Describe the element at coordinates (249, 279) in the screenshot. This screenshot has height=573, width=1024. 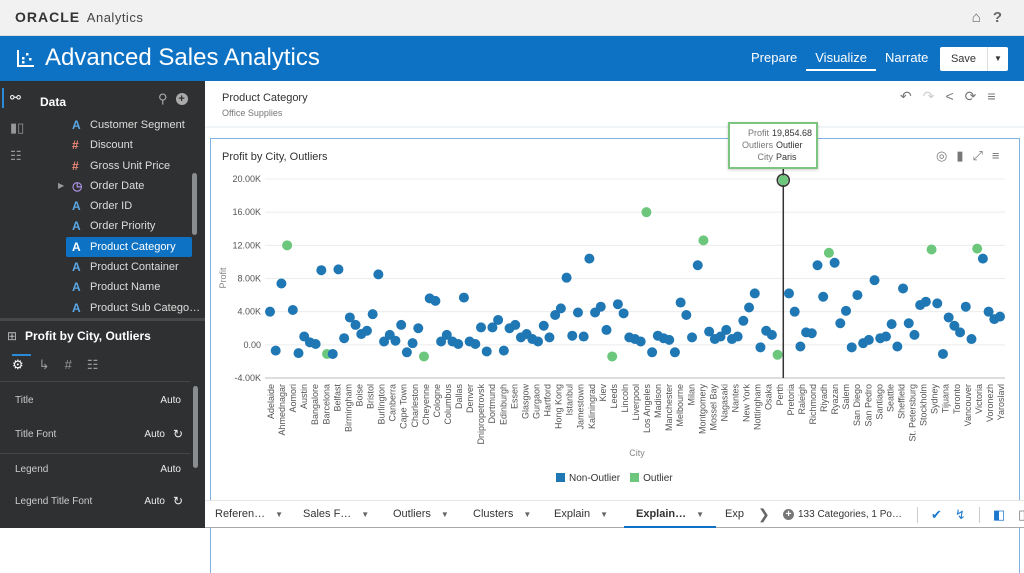
I see `y-tick-label: 8.00K` at that location.